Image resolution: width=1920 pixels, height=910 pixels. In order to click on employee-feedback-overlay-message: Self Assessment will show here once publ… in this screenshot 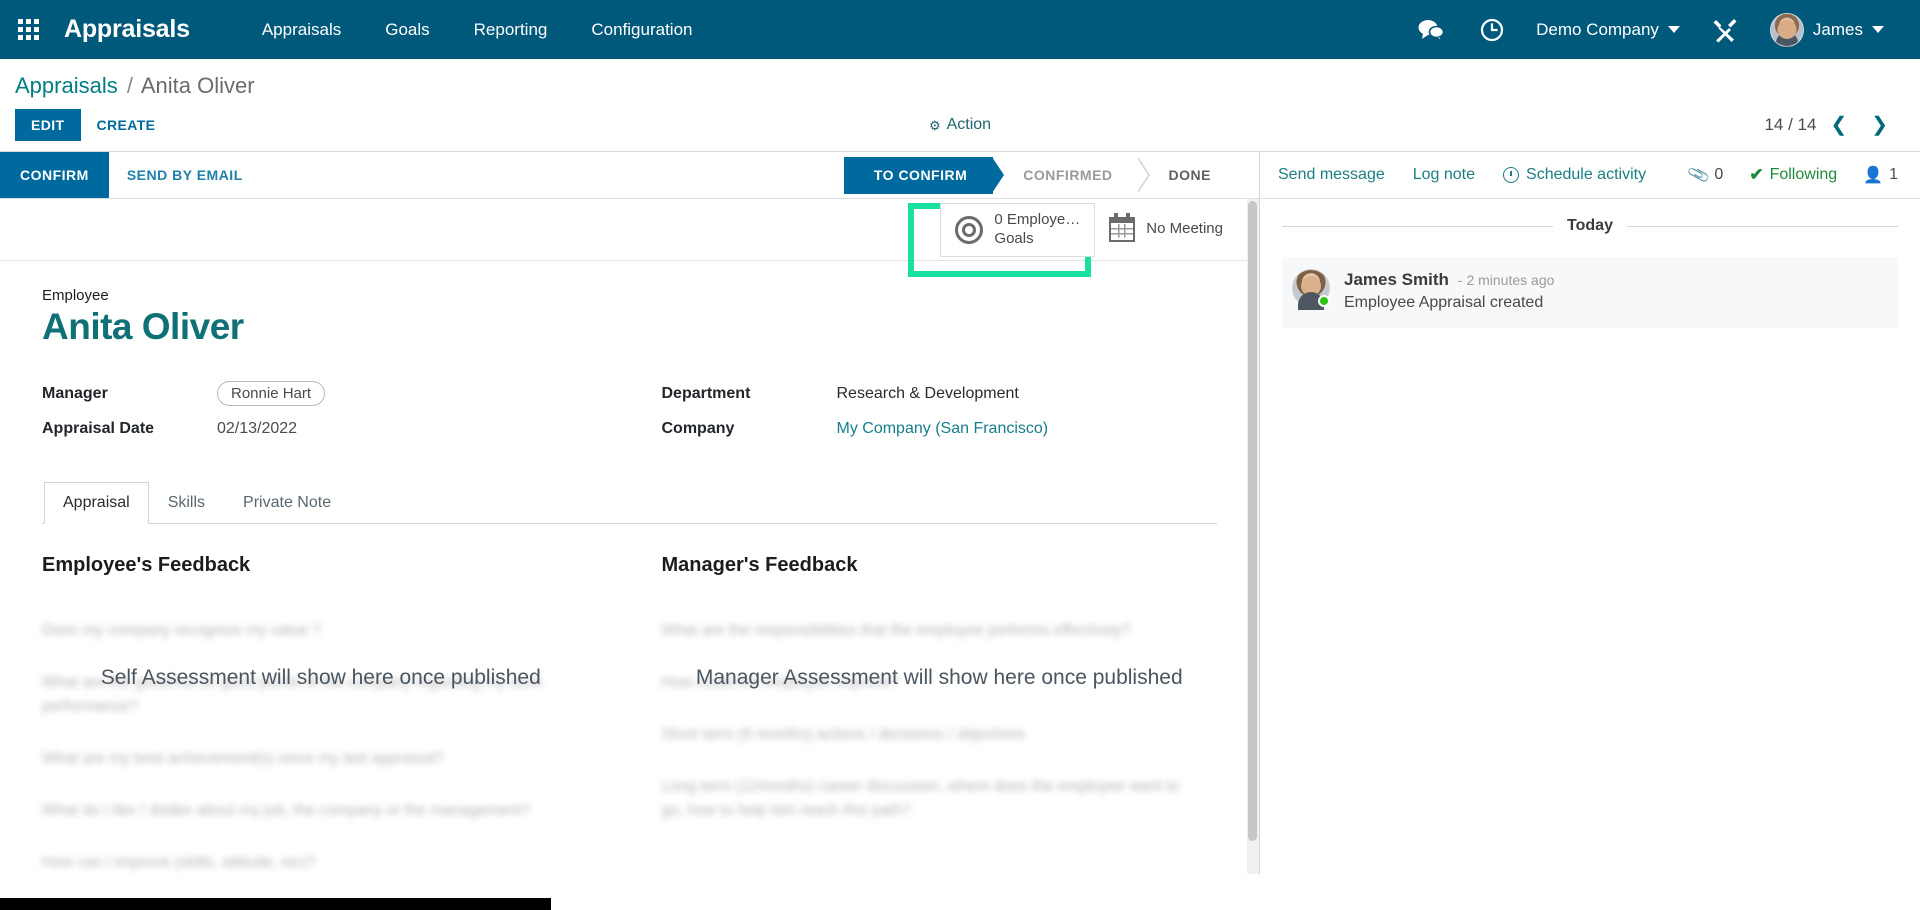, I will do `click(320, 677)`.